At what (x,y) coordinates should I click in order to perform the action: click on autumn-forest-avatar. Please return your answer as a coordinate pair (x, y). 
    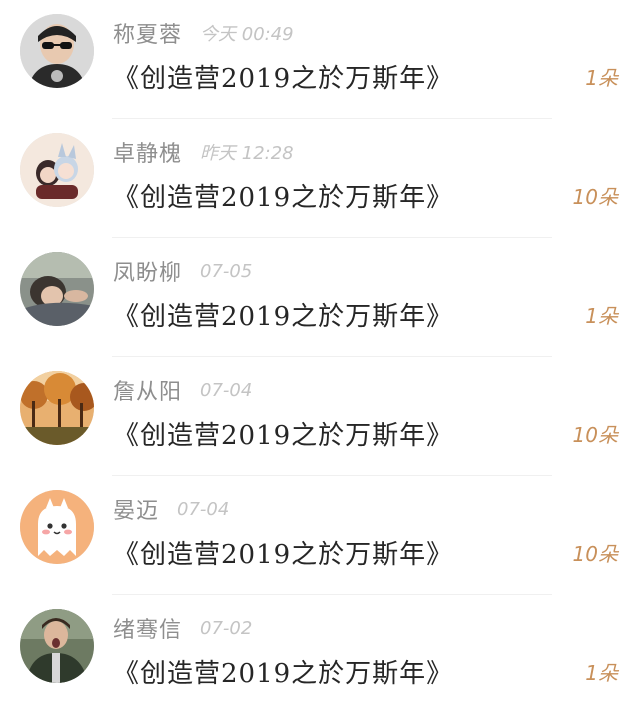
    Looking at the image, I should click on (57, 408).